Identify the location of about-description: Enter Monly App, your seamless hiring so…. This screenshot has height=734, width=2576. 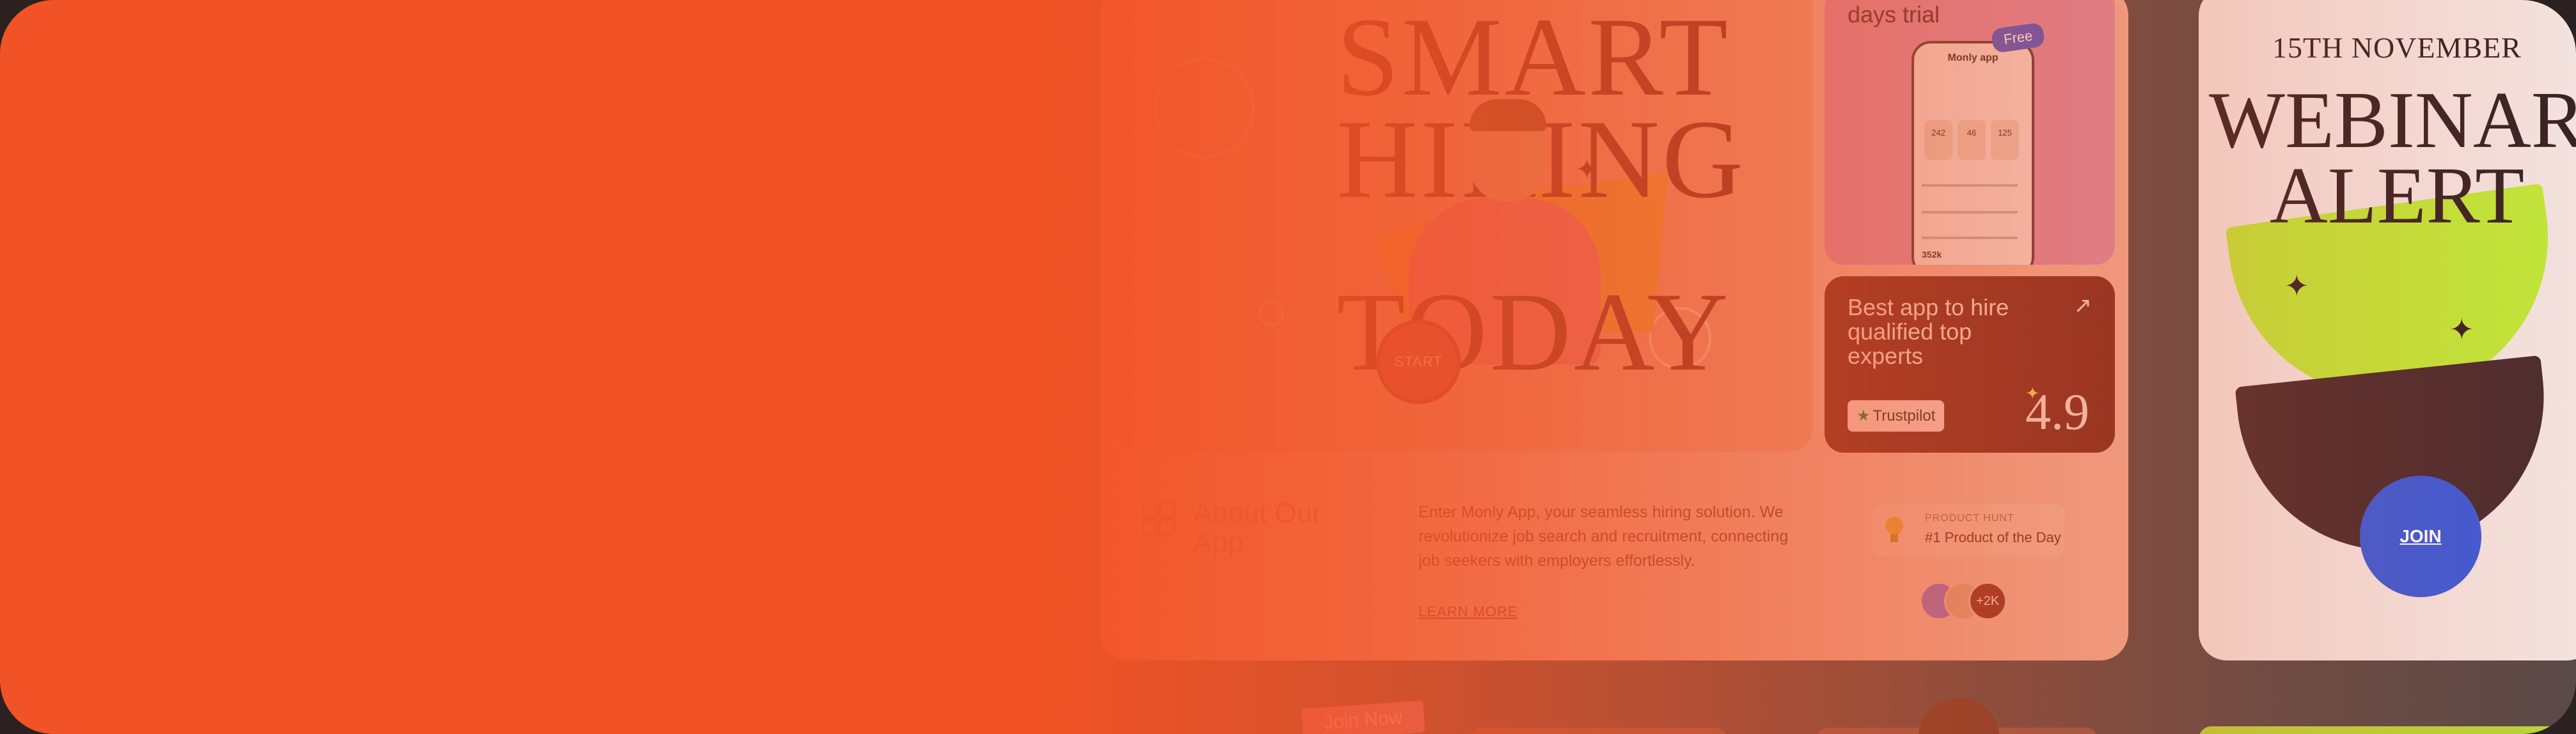
(1603, 536).